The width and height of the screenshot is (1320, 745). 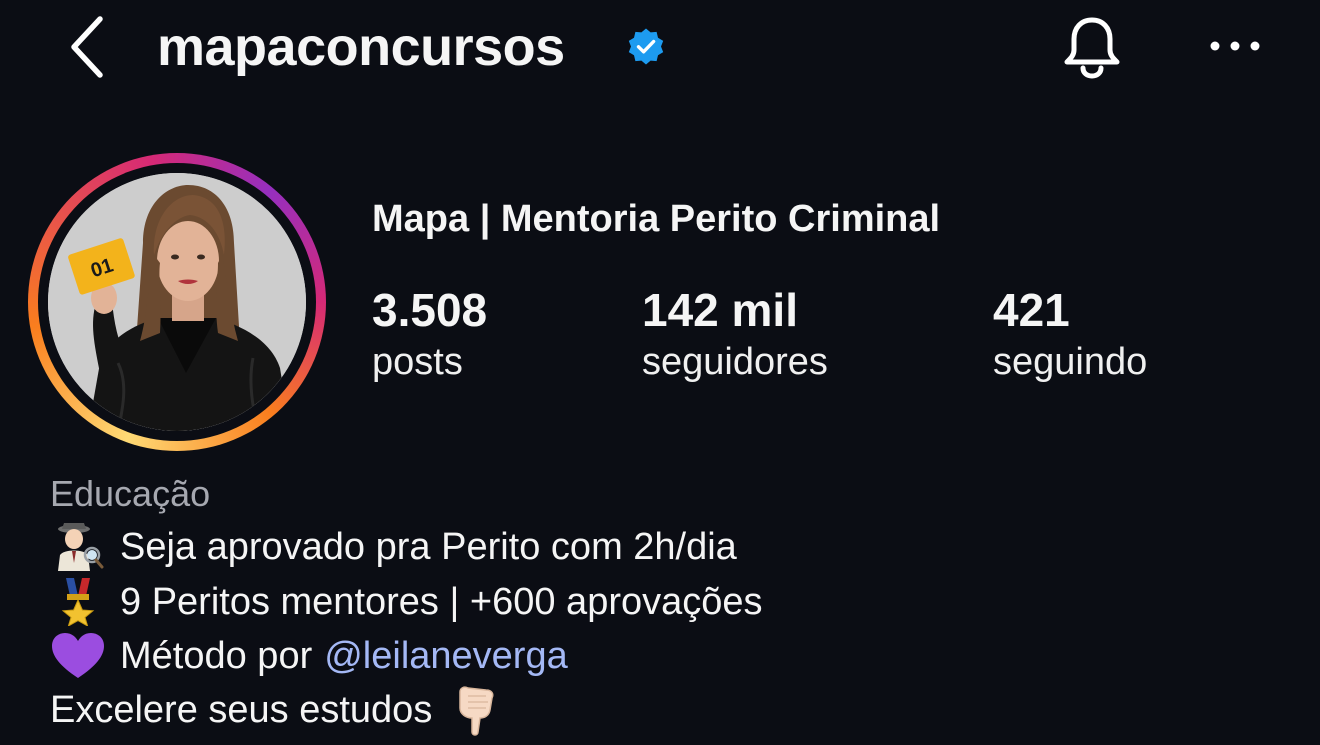 I want to click on back-button, so click(x=86, y=47).